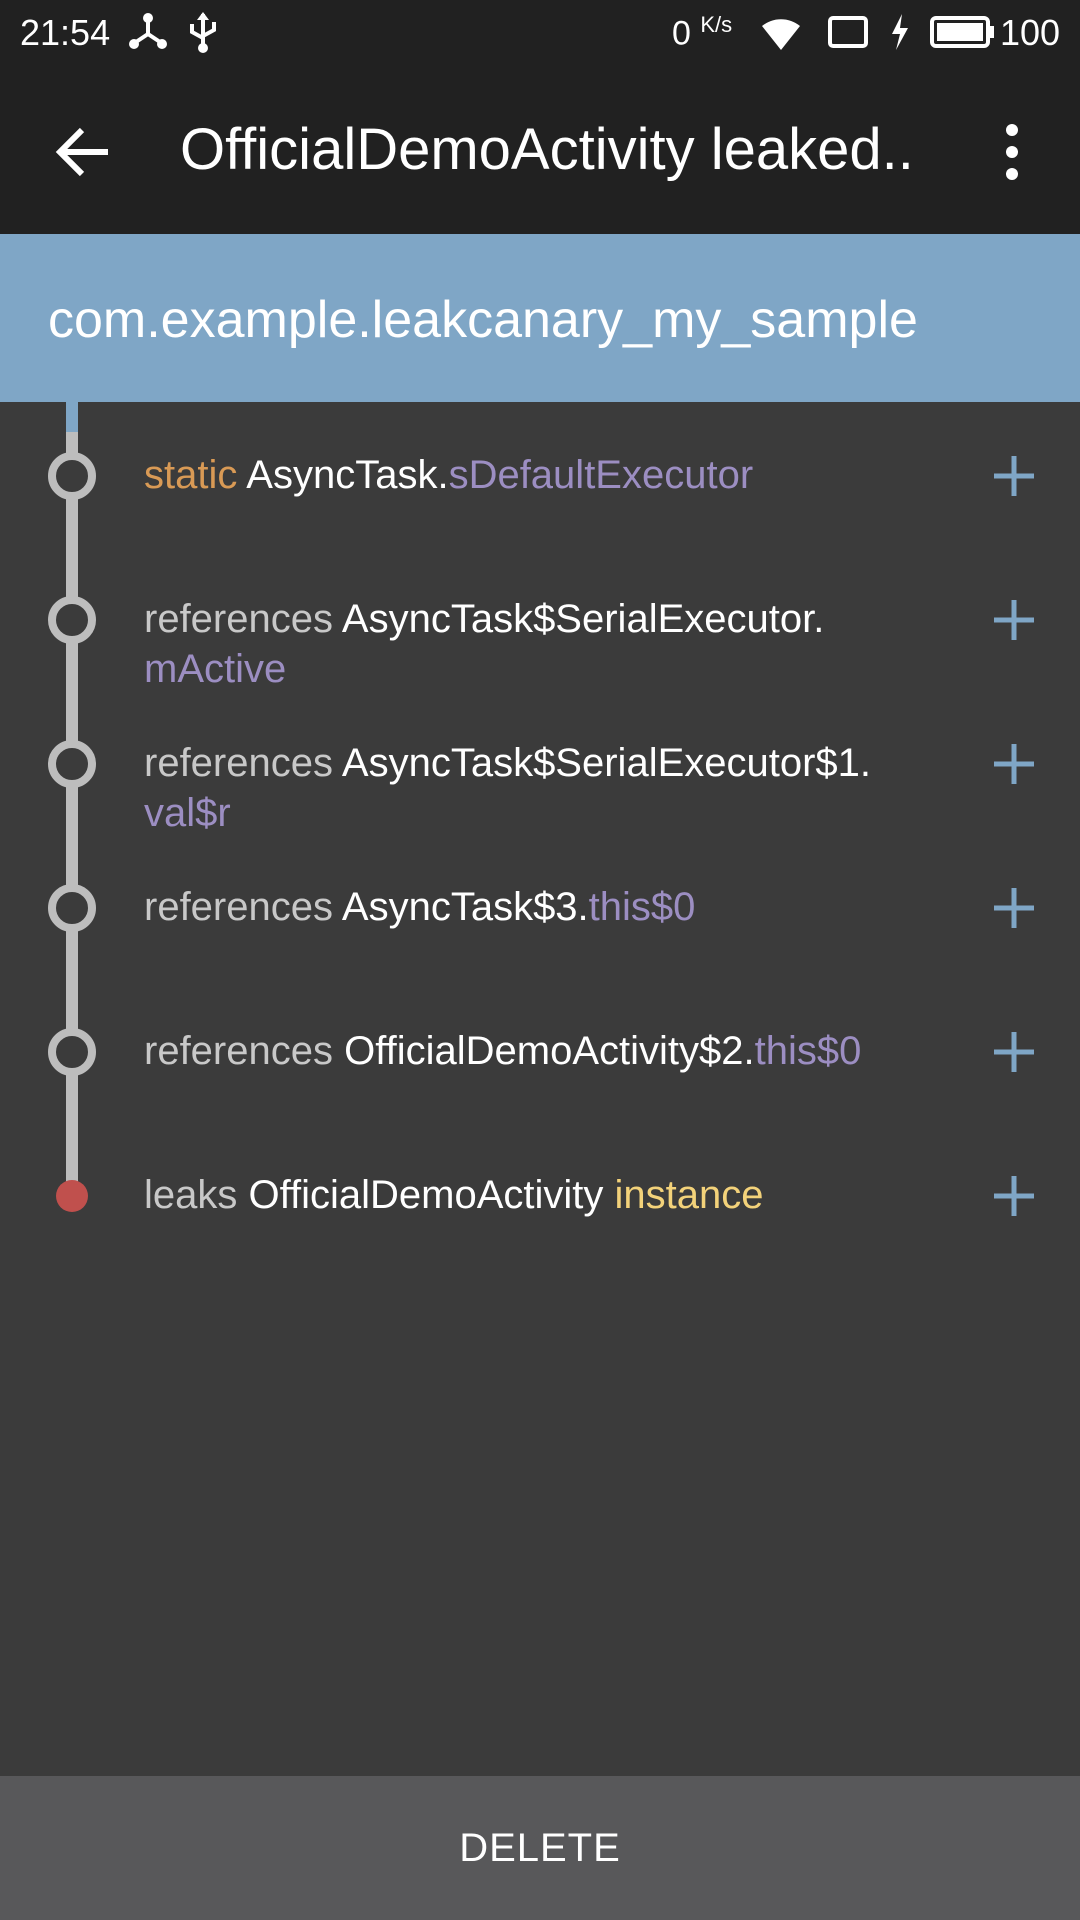 This screenshot has width=1080, height=1920. I want to click on charging-icon, so click(900, 32).